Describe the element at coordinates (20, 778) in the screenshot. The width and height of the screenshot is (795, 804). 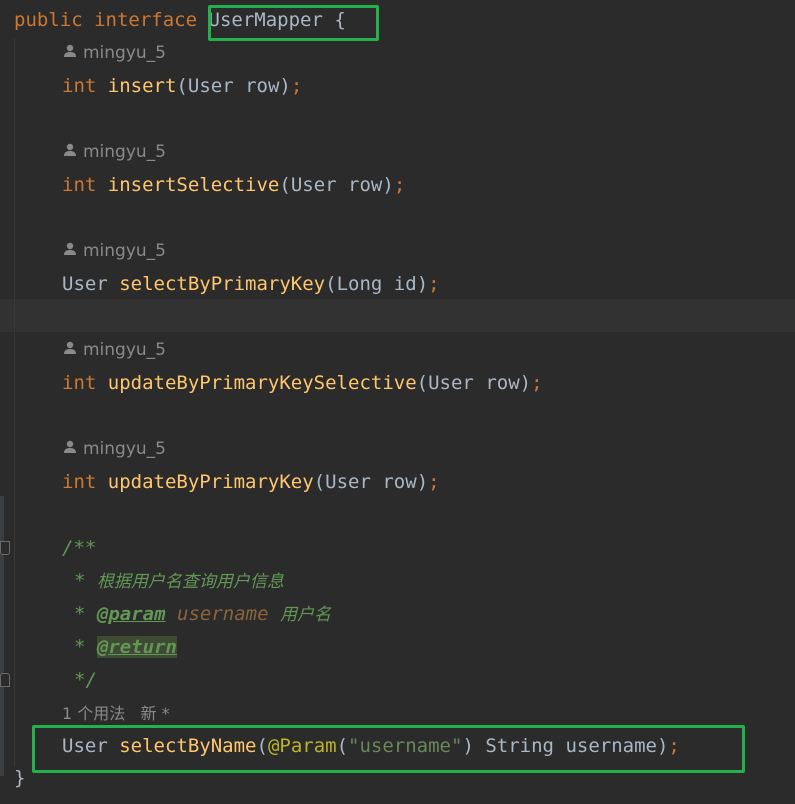
I see `close-brace: }` at that location.